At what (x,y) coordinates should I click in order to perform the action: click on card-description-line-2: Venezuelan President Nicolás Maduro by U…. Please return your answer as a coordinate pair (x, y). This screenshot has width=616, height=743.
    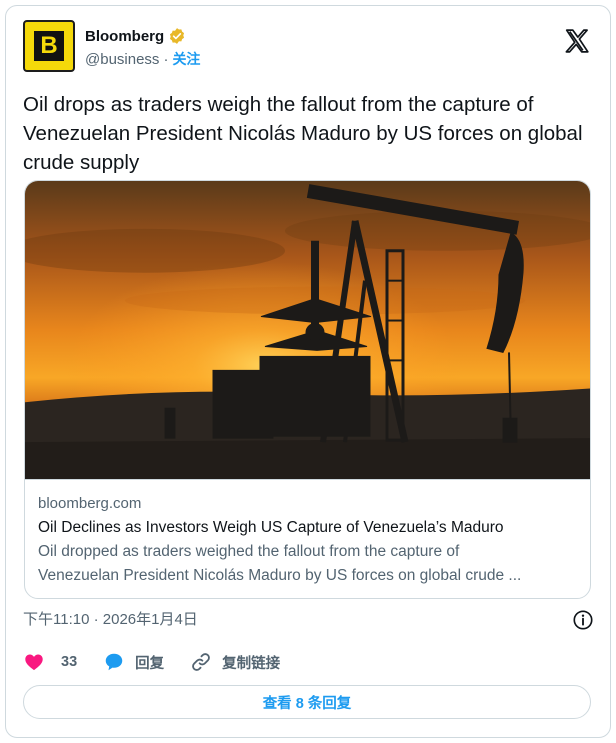
    Looking at the image, I should click on (280, 575).